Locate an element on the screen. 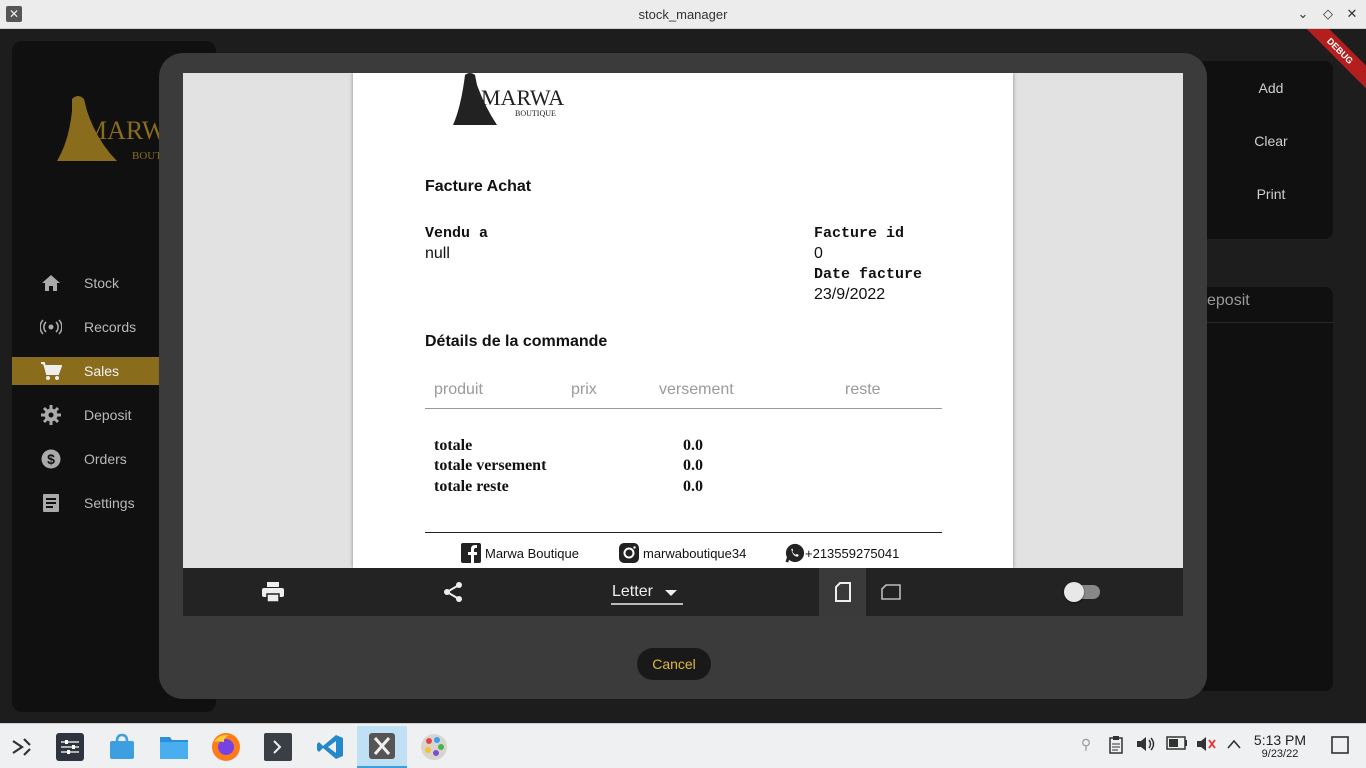  deposit-panel: eposit is located at coordinates (1265, 489).